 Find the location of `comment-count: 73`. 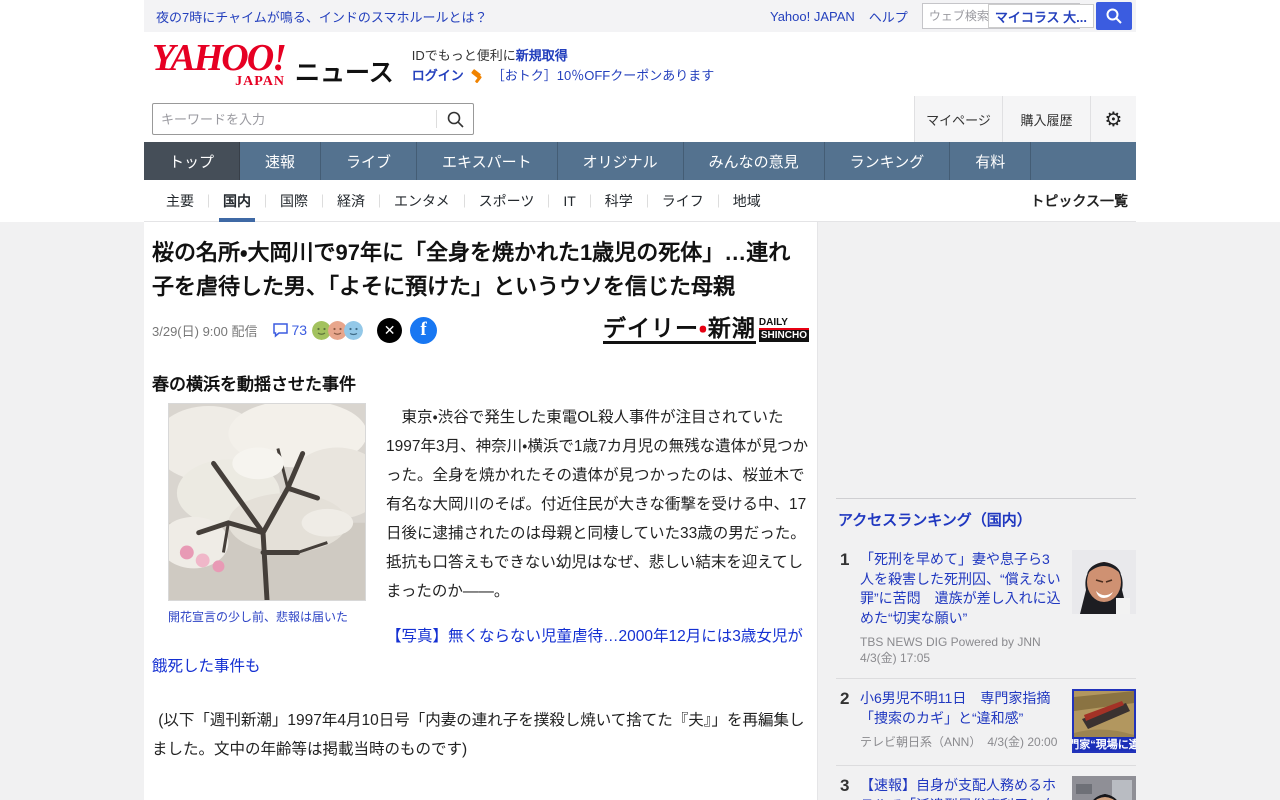

comment-count: 73 is located at coordinates (299, 330).